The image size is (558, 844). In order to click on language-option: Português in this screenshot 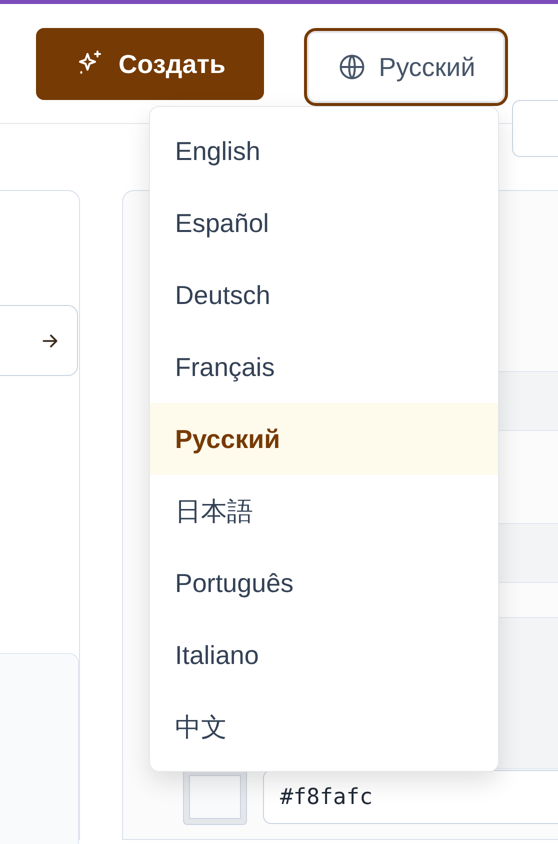, I will do `click(324, 583)`.